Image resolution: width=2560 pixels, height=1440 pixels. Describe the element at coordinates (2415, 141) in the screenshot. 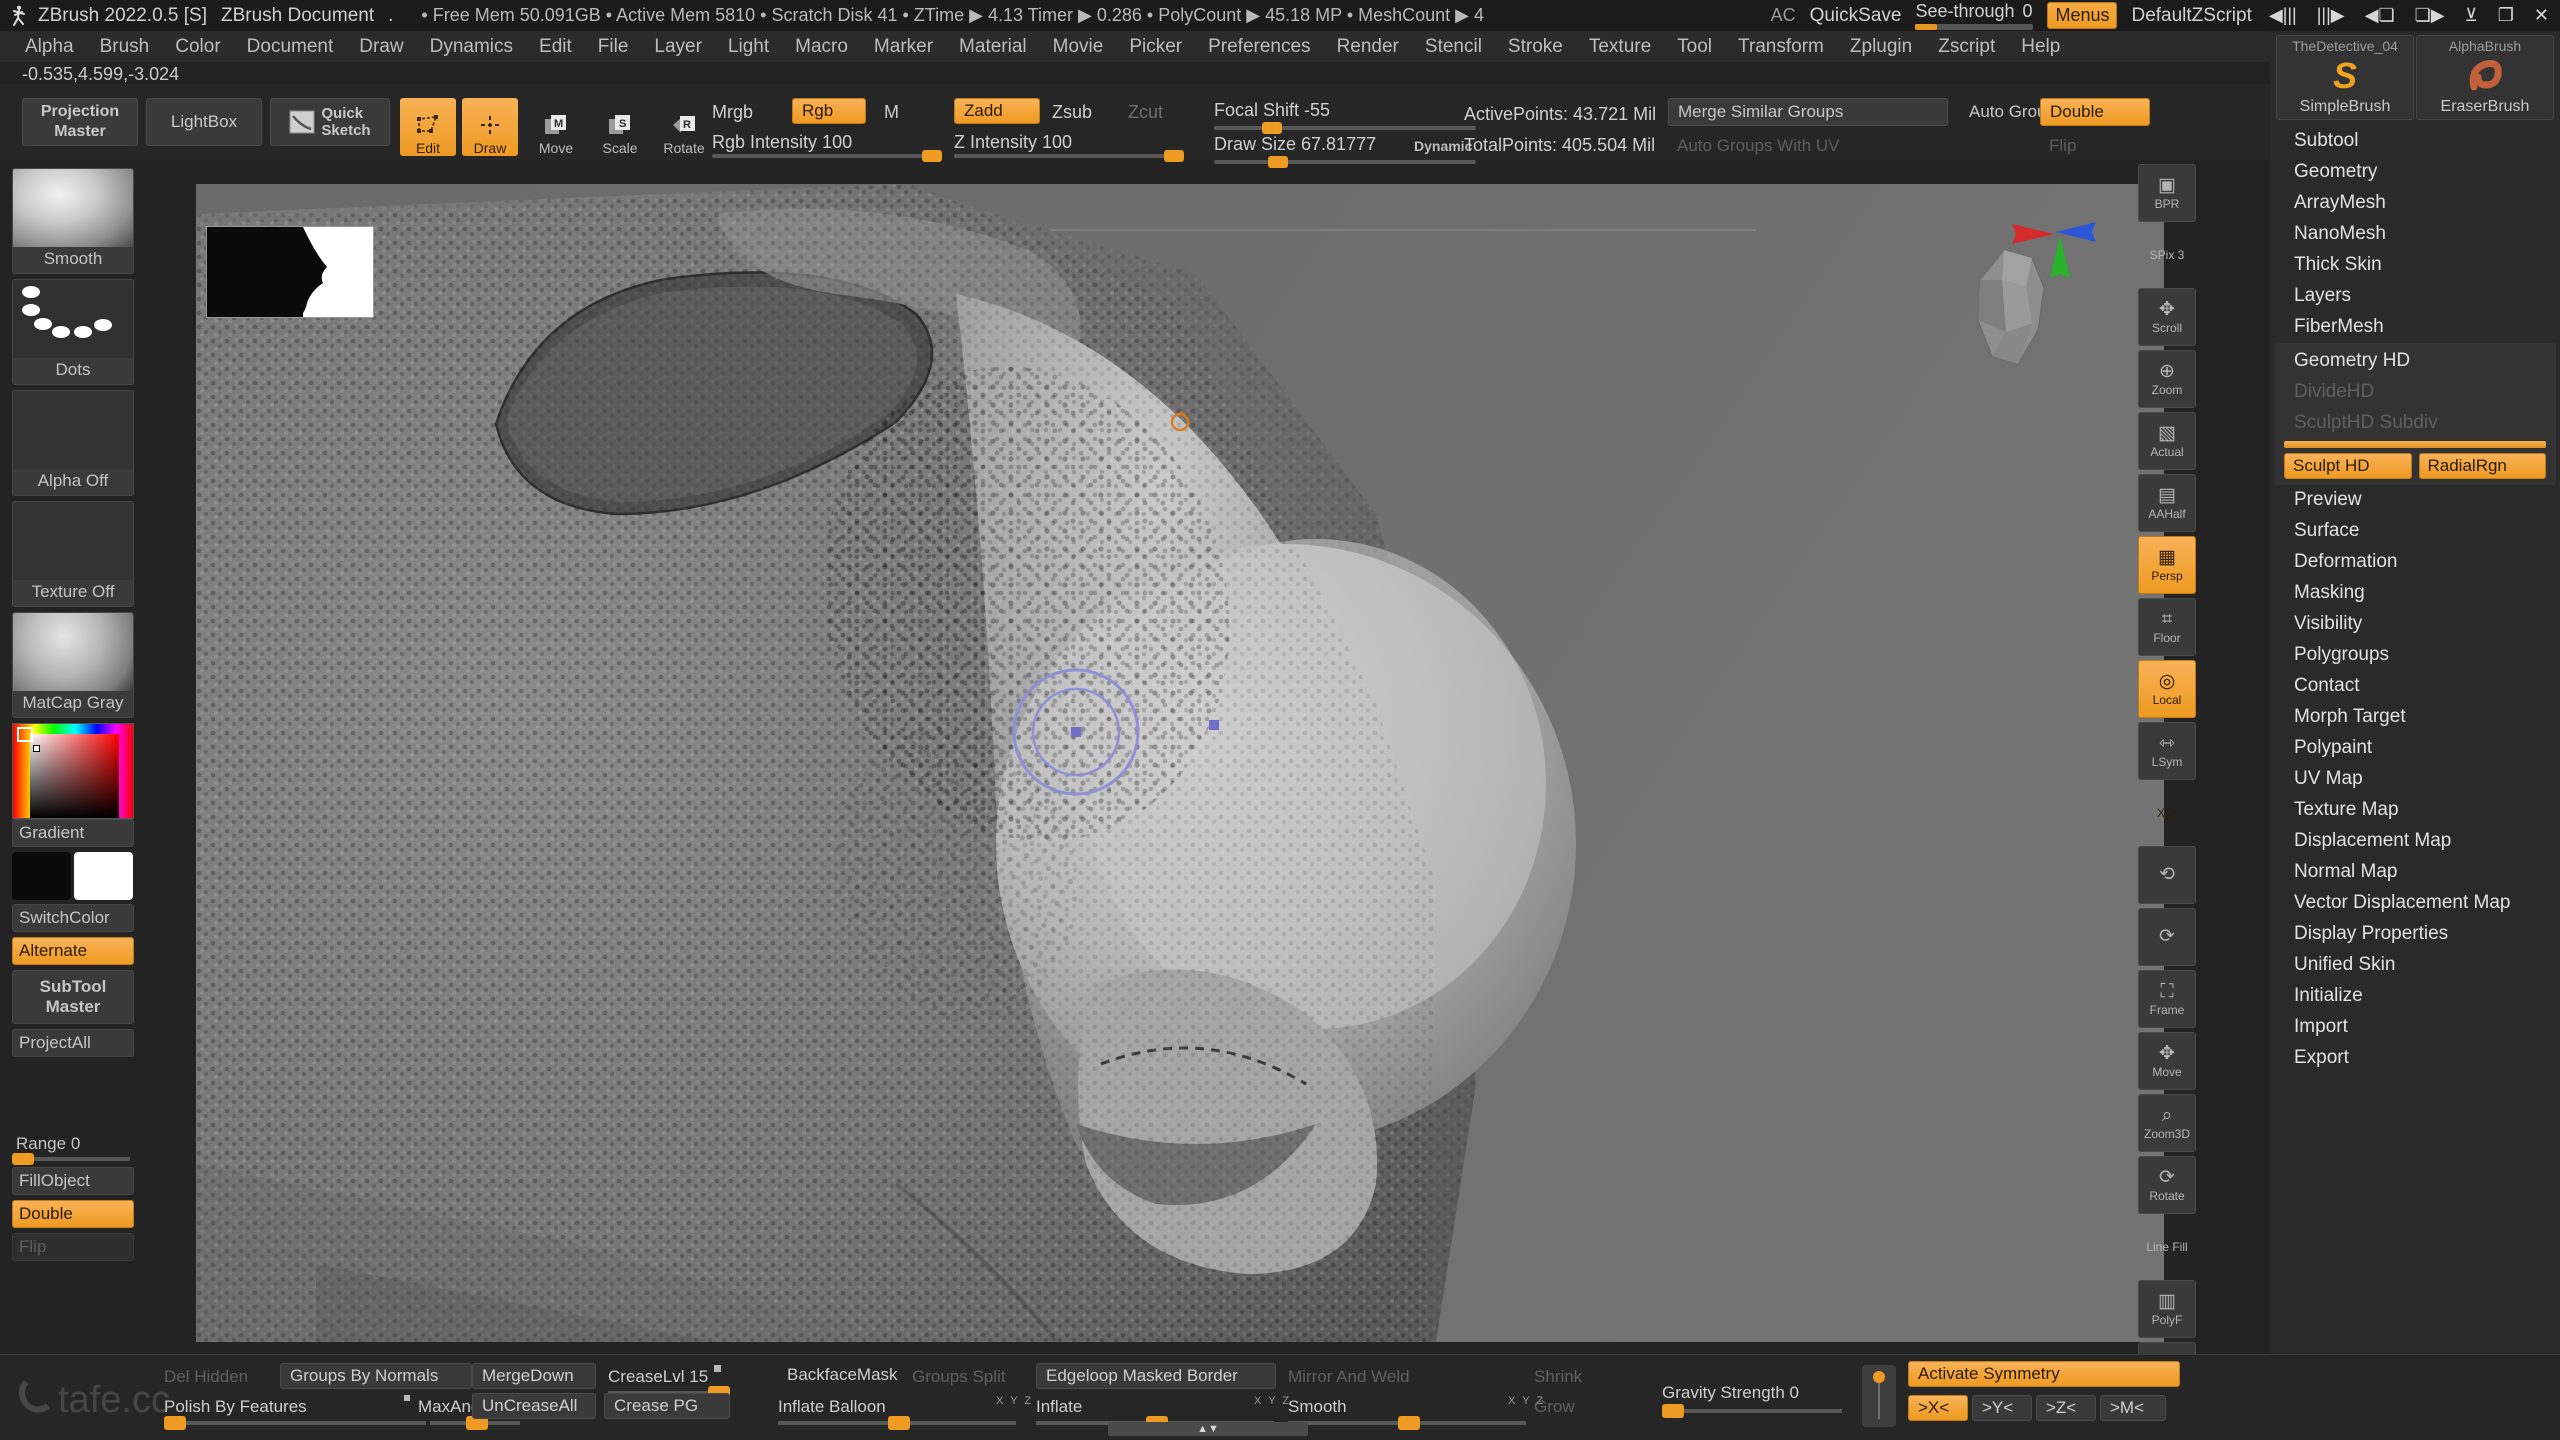

I see `tool-menu-subtool: Subtool` at that location.